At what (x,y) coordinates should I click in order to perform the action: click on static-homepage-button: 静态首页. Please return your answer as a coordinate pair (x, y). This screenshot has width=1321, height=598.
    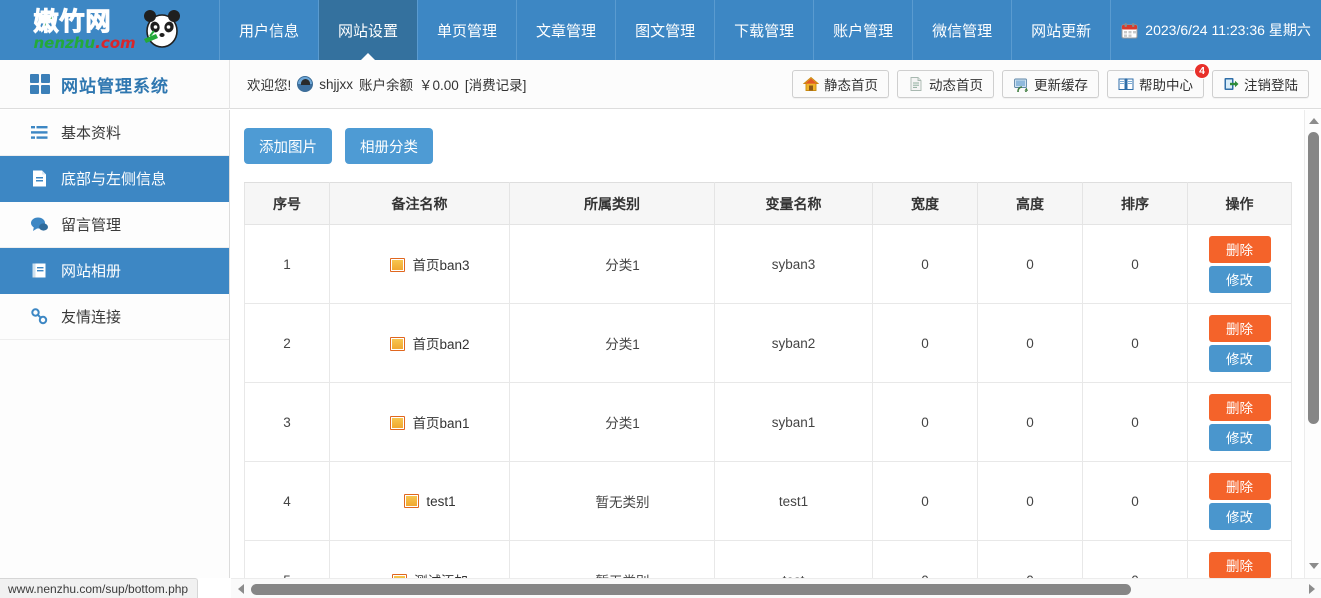
    Looking at the image, I should click on (840, 84).